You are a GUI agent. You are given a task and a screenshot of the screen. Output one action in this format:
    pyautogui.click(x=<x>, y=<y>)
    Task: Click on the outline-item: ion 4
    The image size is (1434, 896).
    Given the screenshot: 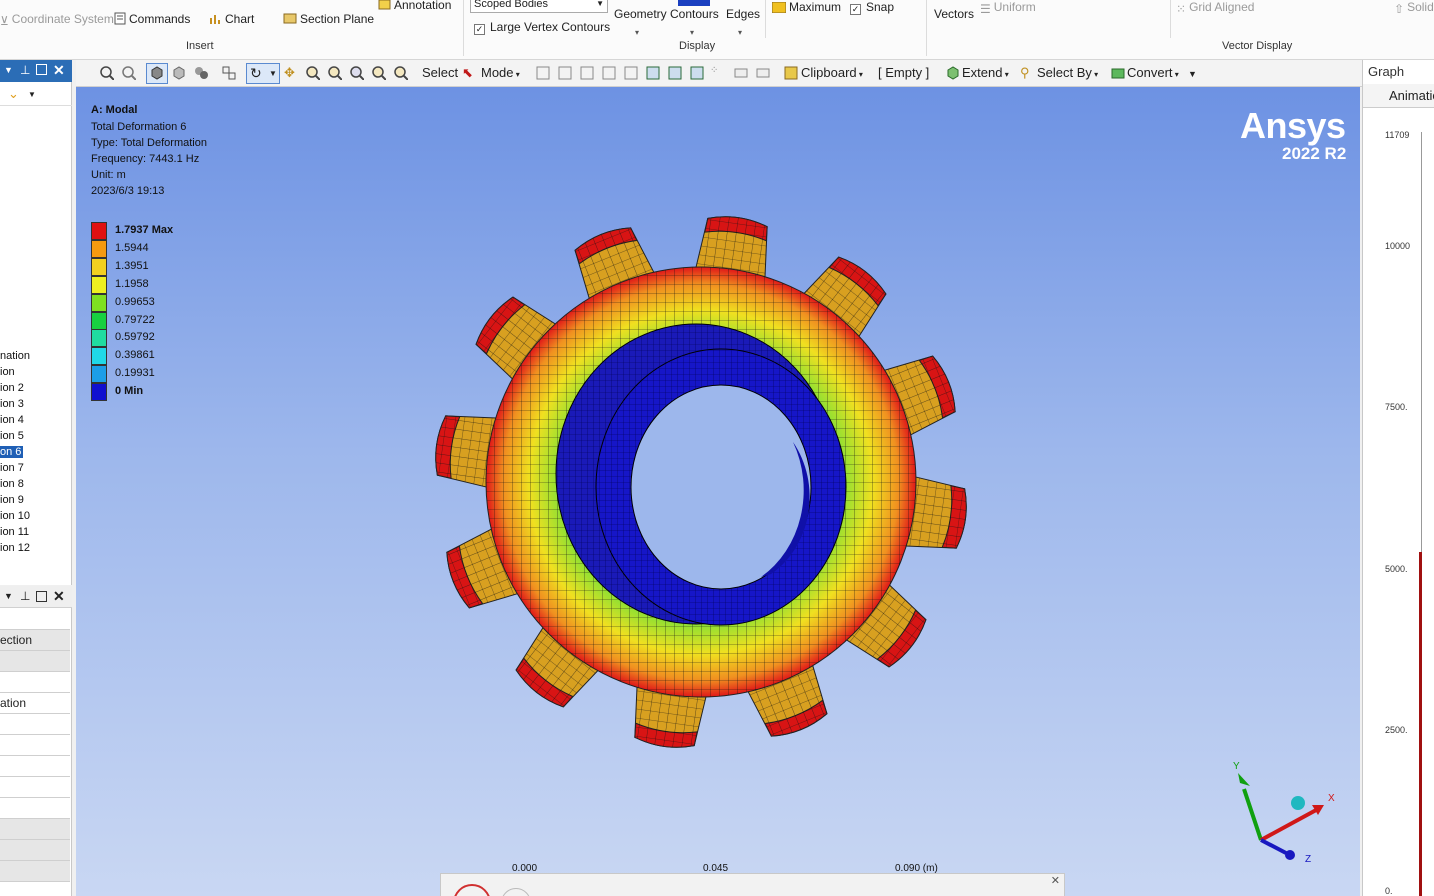 What is the action you would take?
    pyautogui.click(x=12, y=420)
    